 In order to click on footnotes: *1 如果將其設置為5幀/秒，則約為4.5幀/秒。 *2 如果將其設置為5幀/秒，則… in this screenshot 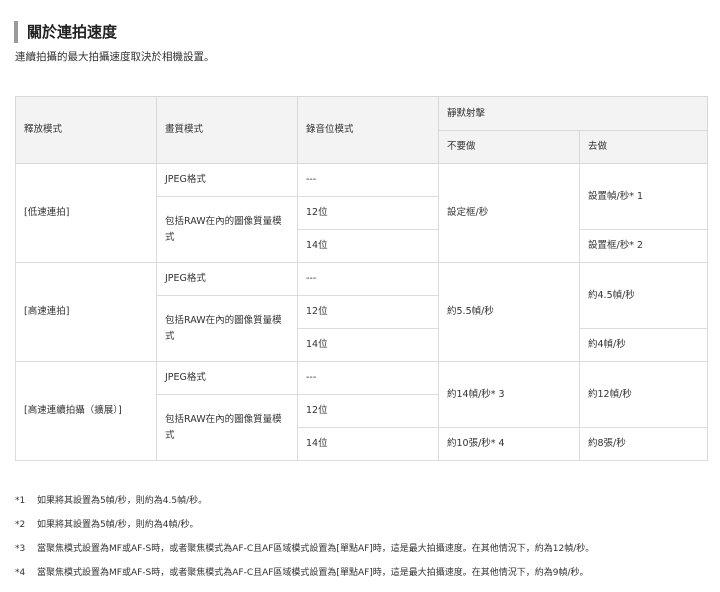, I will do `click(304, 537)`.